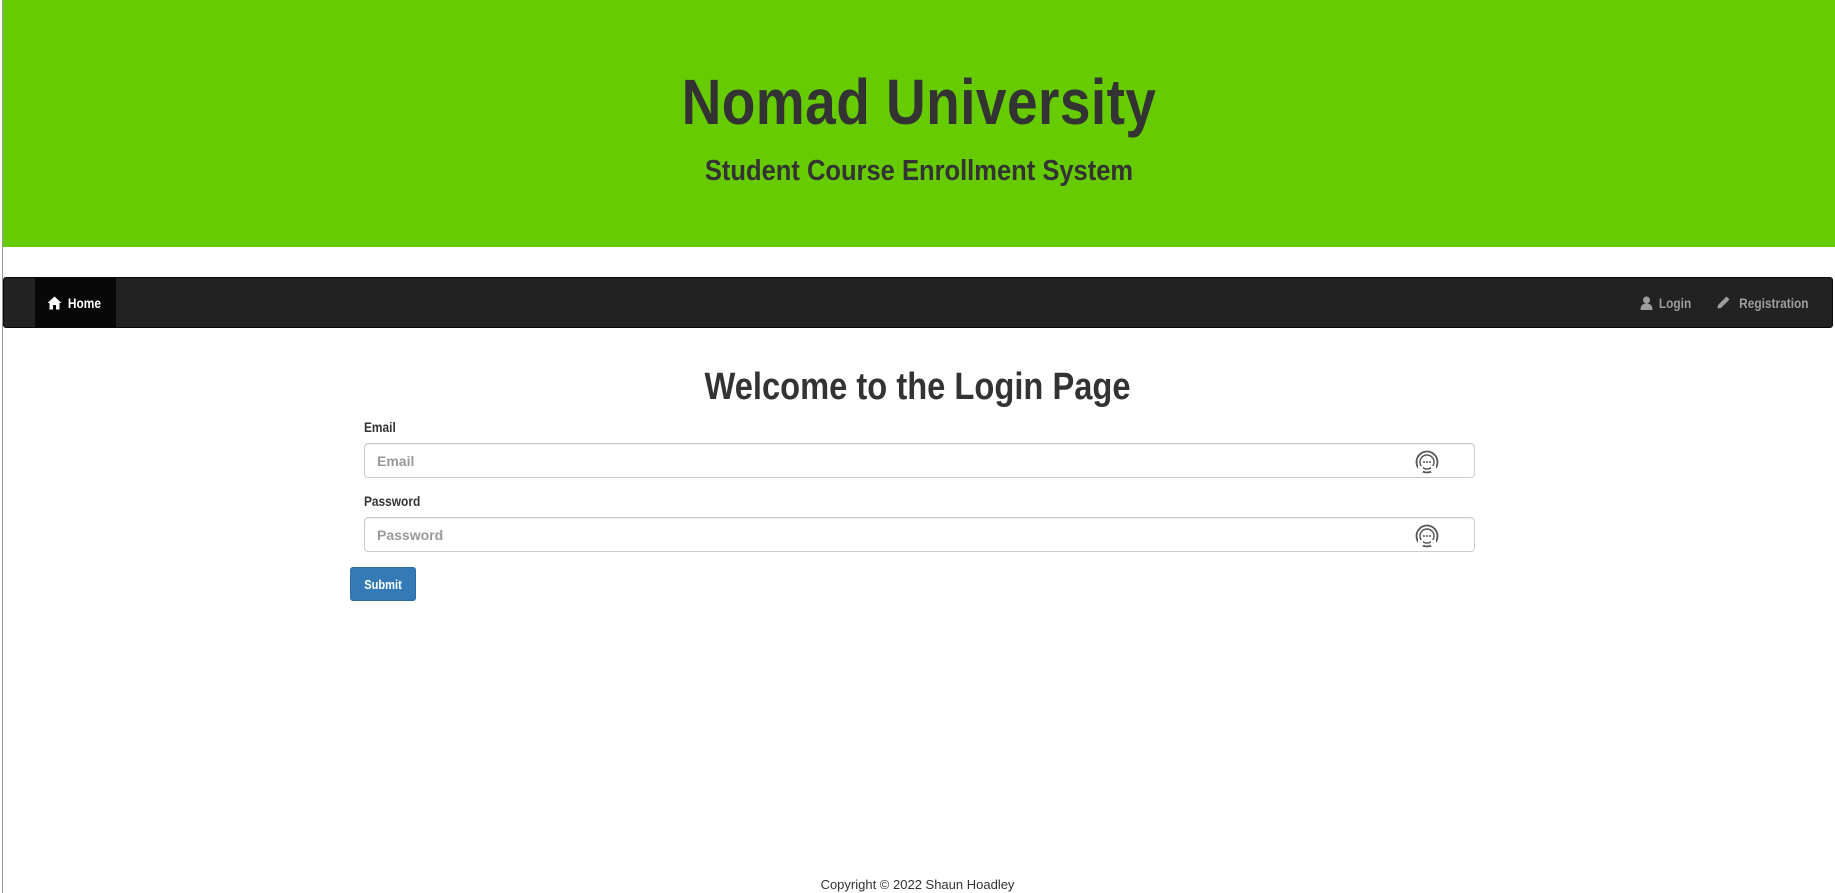 Image resolution: width=1835 pixels, height=893 pixels. Describe the element at coordinates (919, 171) in the screenshot. I see `site-subtitle: Student Course Enrollment System` at that location.